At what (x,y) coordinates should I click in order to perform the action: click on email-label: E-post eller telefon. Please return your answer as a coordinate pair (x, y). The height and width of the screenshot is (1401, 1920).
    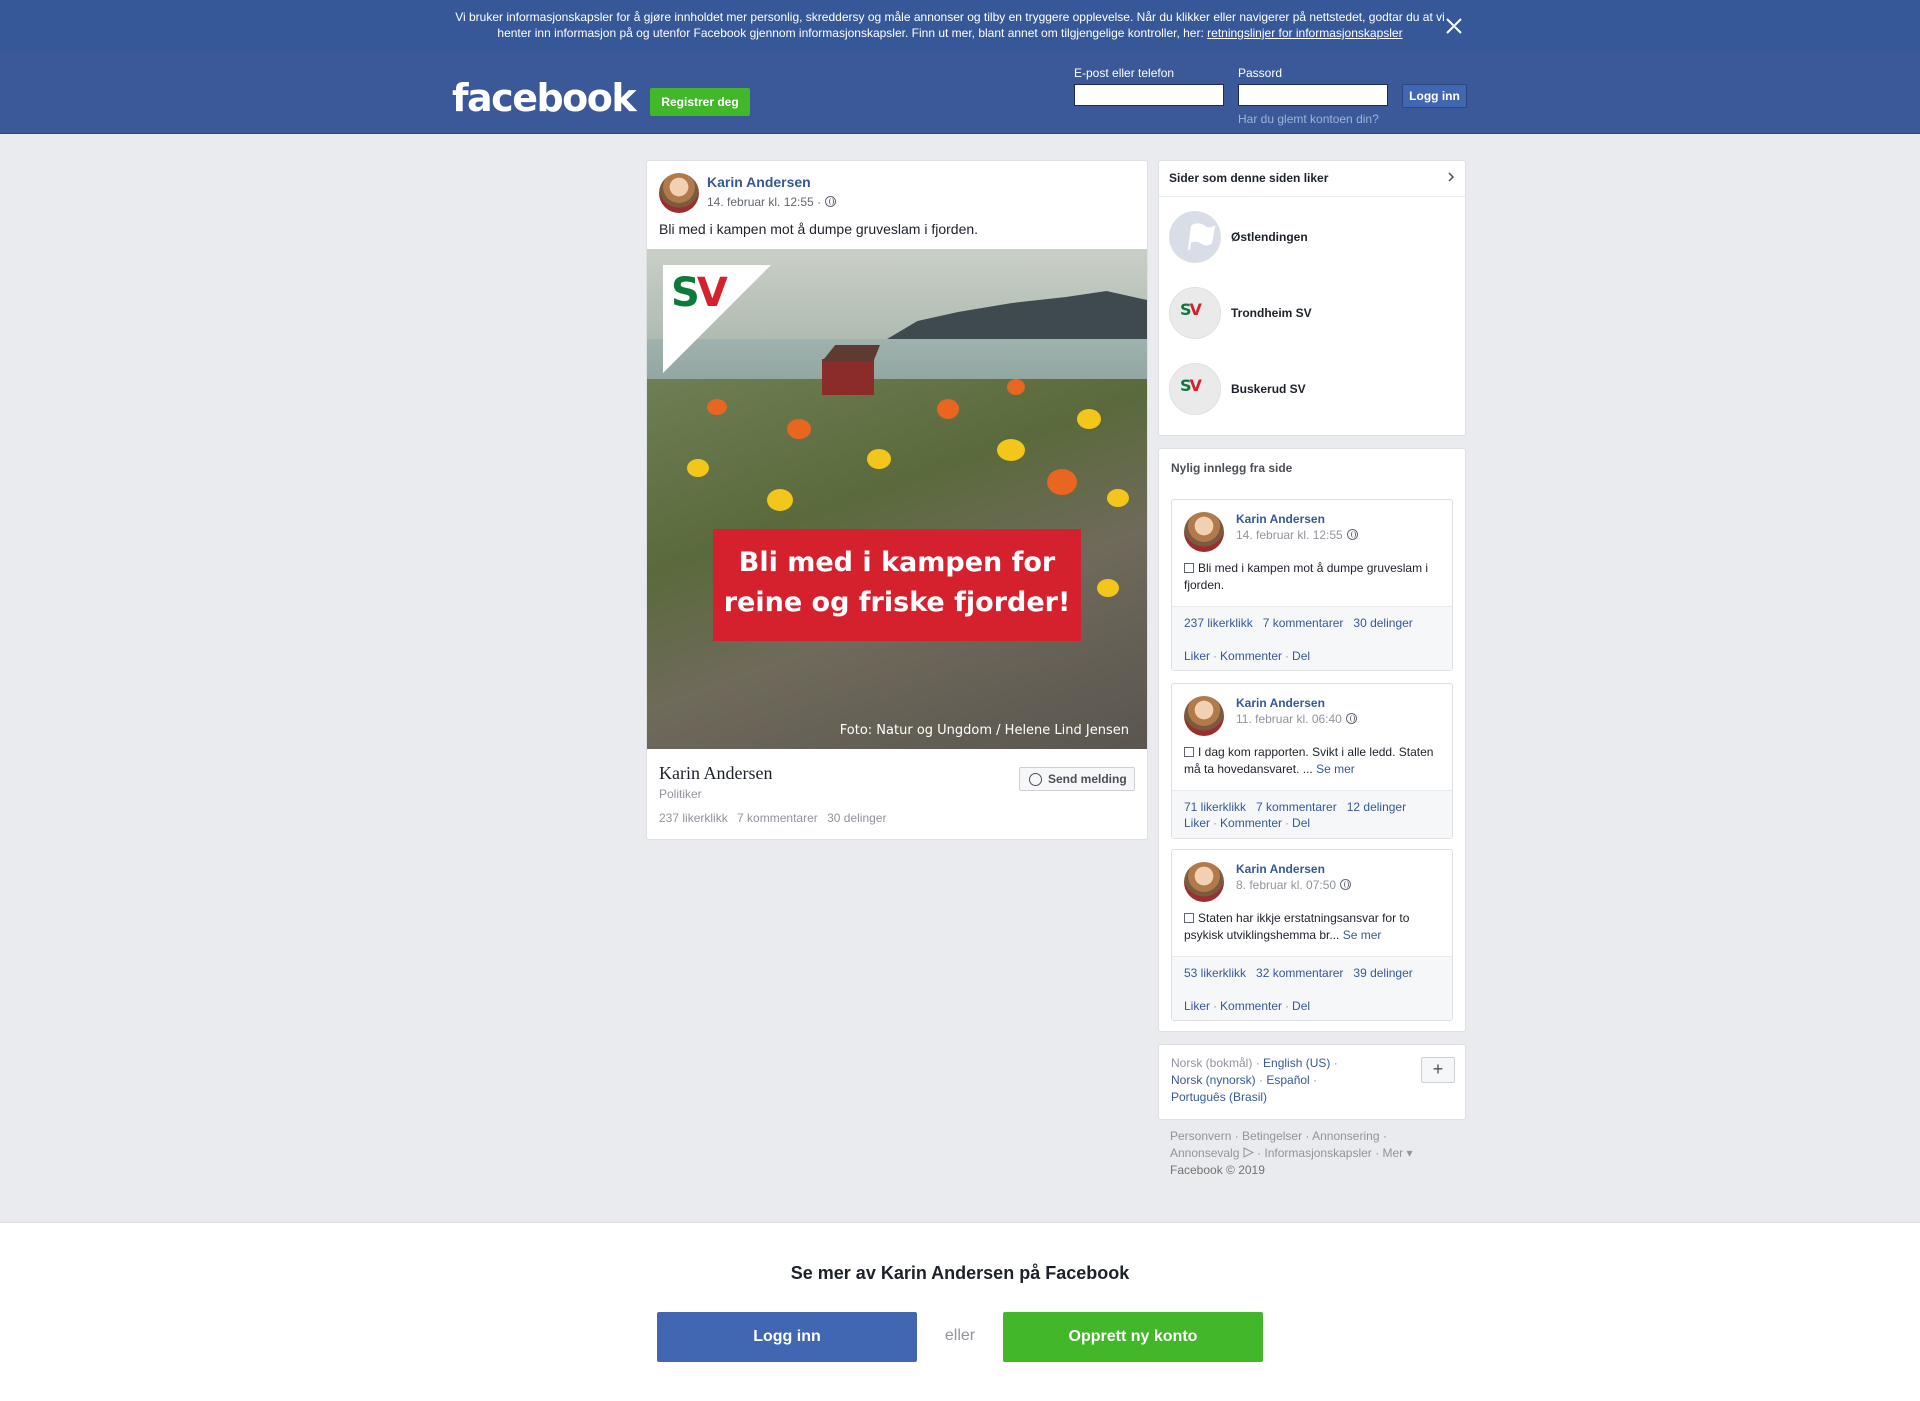
    Looking at the image, I should click on (1124, 73).